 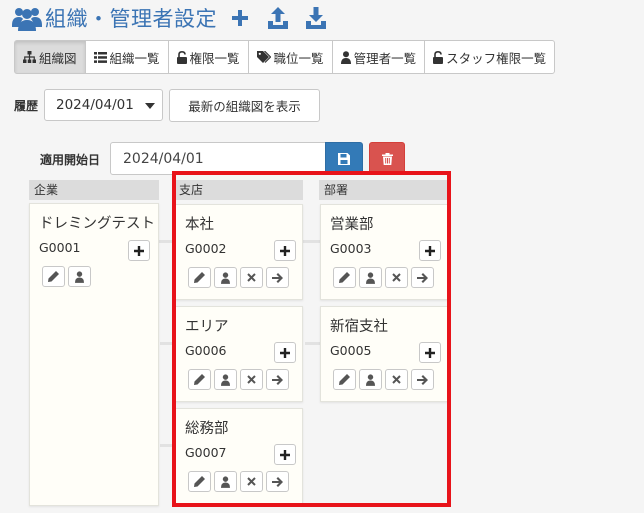 I want to click on tab-org-chart: 組織図, so click(x=50, y=57).